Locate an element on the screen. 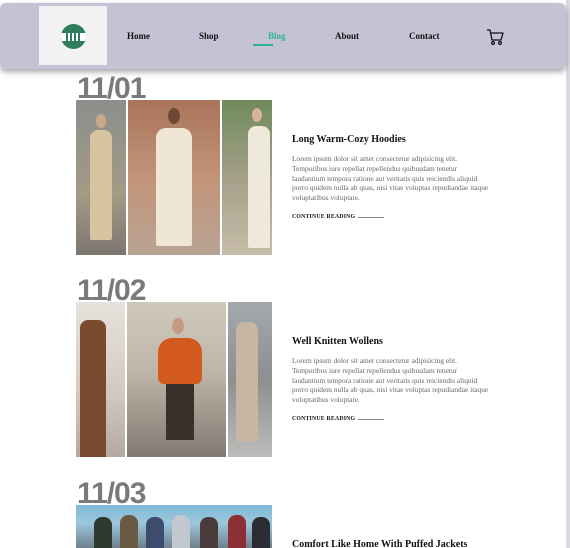 Image resolution: width=570 pixels, height=548 pixels. cart-icon is located at coordinates (495, 37).